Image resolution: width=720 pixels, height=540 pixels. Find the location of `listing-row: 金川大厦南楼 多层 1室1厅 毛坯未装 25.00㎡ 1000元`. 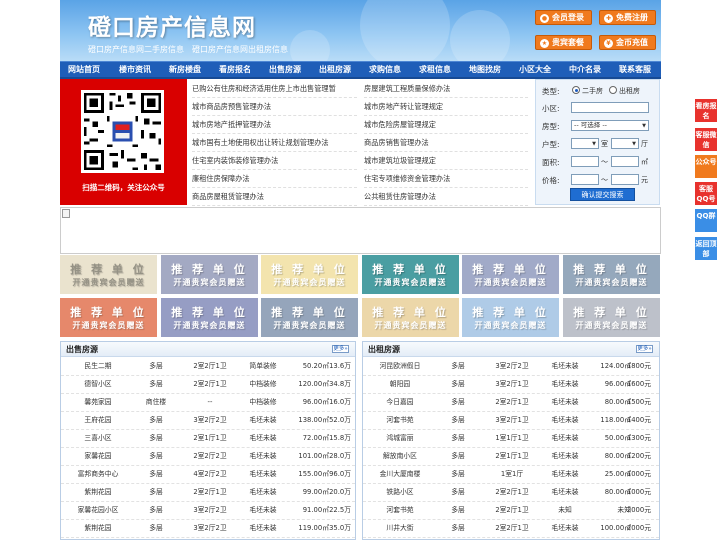

listing-row: 金川大厦南楼 多层 1室1厅 毛坯未装 25.00㎡ 1000元 is located at coordinates (511, 475).